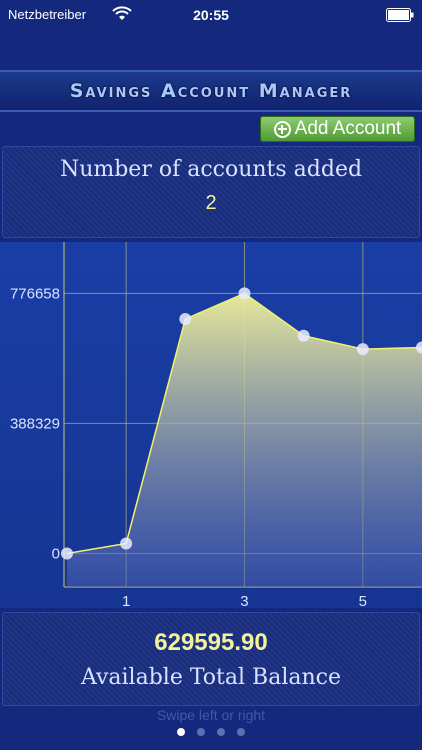 This screenshot has height=750, width=422. I want to click on app-title-bar: Savings Account Manager, so click(211, 91).